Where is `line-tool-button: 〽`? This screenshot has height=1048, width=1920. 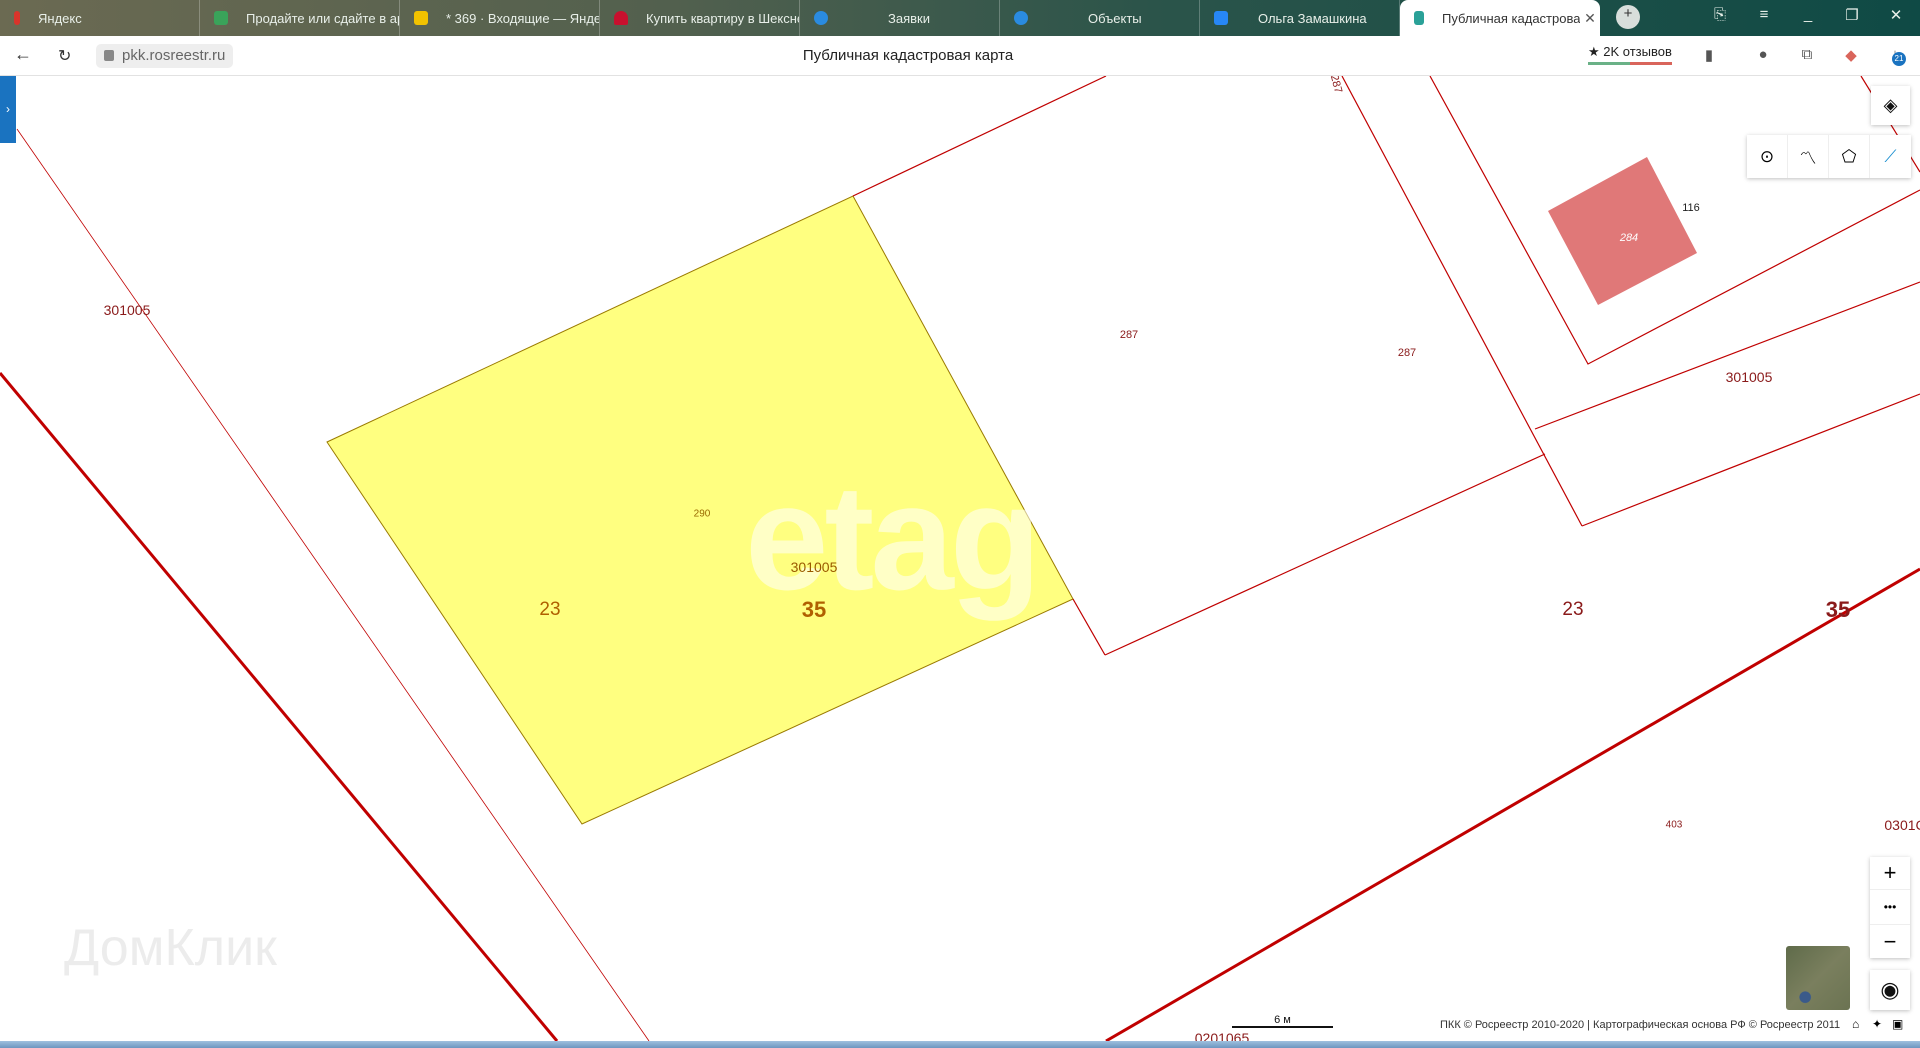
line-tool-button: 〽 is located at coordinates (1808, 156).